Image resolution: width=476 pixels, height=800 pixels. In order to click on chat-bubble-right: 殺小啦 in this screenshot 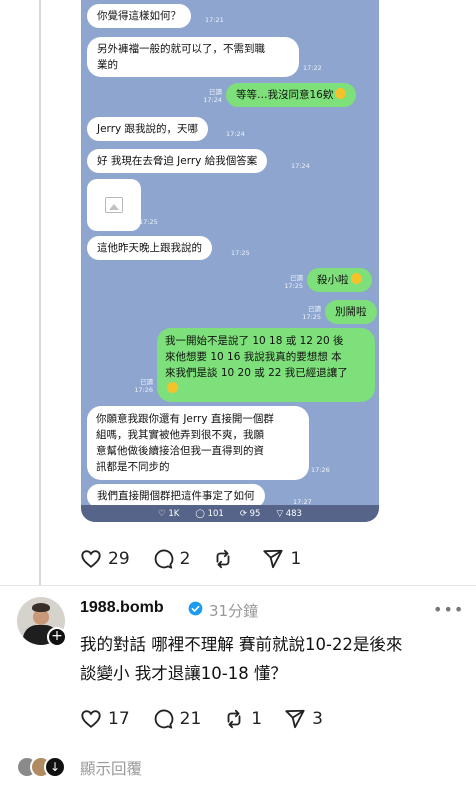, I will do `click(339, 280)`.